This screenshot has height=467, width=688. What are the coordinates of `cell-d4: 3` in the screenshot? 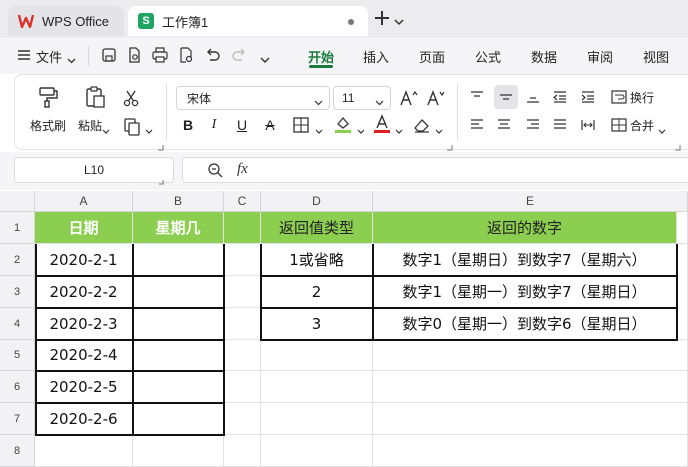 It's located at (317, 324).